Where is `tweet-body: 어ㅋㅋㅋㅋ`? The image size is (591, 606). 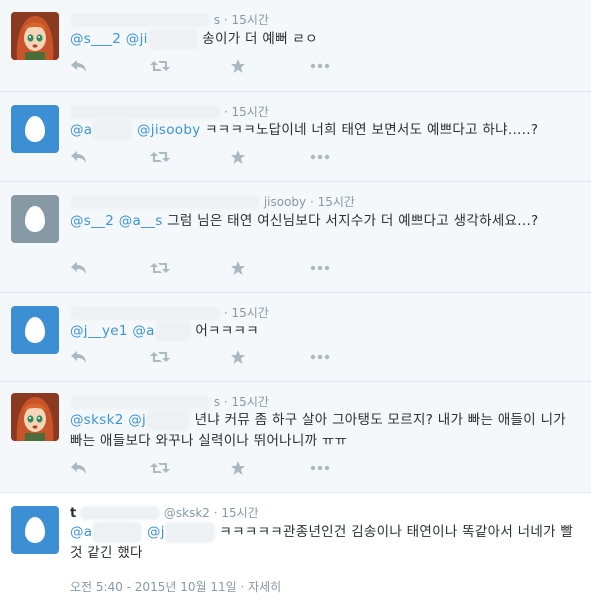 tweet-body: 어ㅋㅋㅋㅋ is located at coordinates (227, 331).